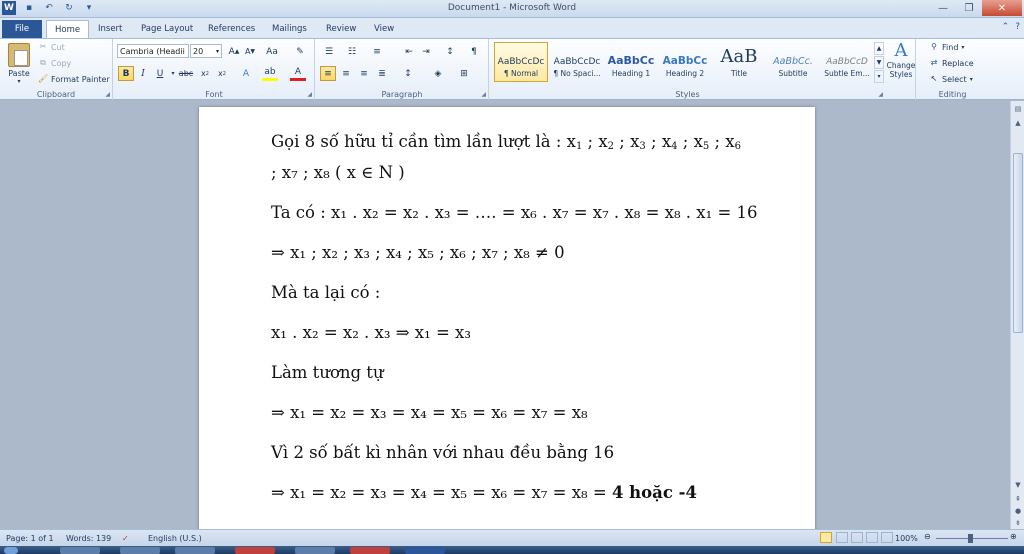 The width and height of the screenshot is (1024, 554). Describe the element at coordinates (377, 51) in the screenshot. I see `multilevel-list-icon: ≡` at that location.